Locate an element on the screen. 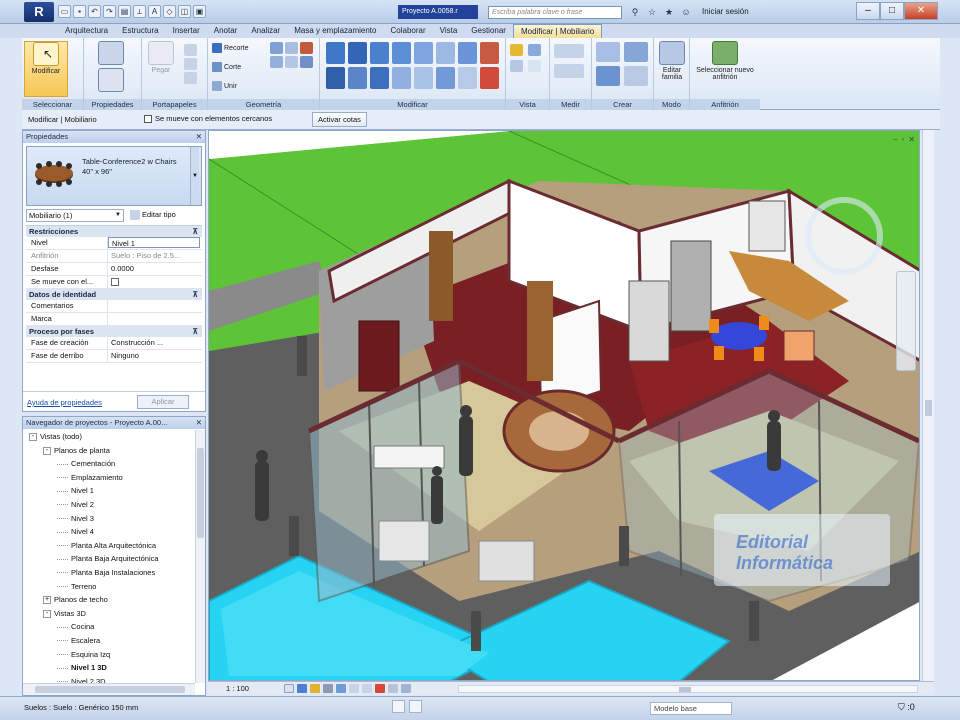 Image resolution: width=960 pixels, height=720 pixels. linework-icon is located at coordinates (516, 66).